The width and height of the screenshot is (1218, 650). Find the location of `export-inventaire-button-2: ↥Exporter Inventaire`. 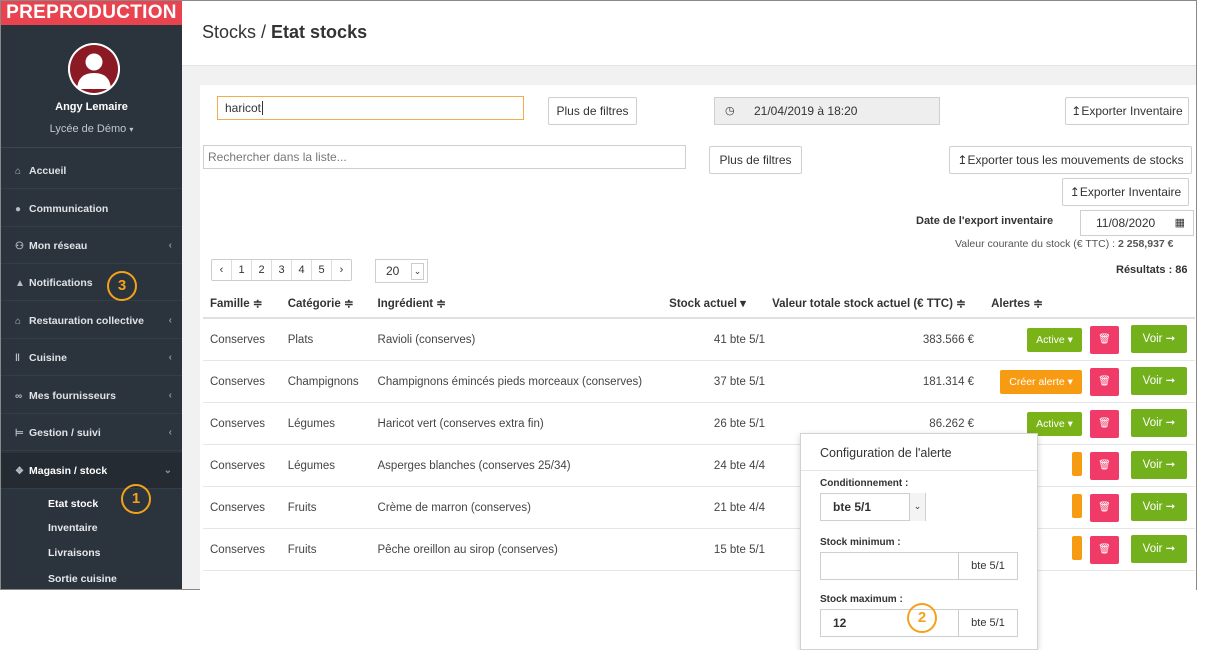

export-inventaire-button-2: ↥Exporter Inventaire is located at coordinates (1125, 192).